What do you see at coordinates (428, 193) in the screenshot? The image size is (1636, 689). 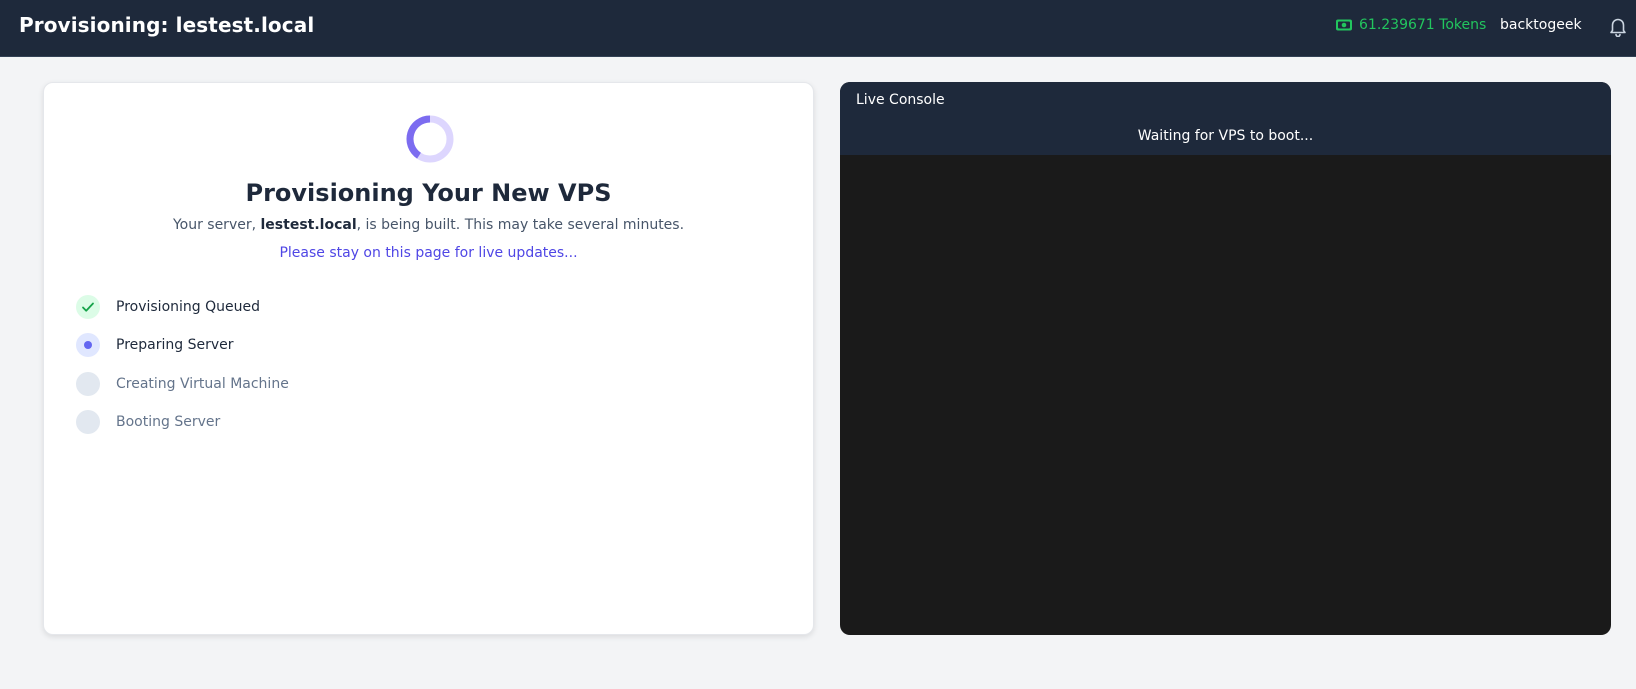 I see `provisioning-heading: Provisioning Your New VPS` at bounding box center [428, 193].